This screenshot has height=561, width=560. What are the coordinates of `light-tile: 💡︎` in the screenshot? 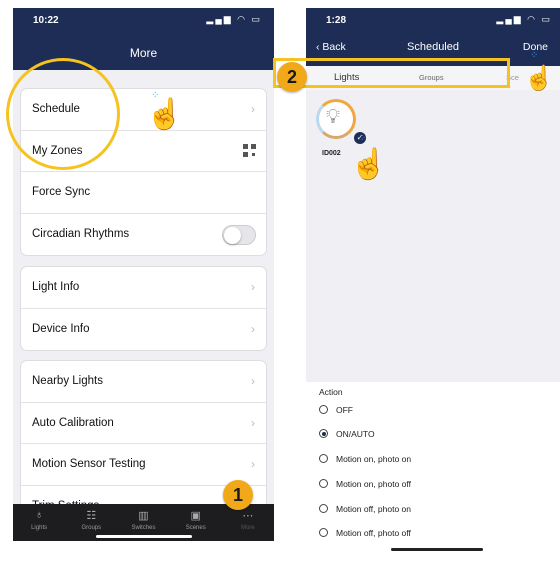 It's located at (336, 119).